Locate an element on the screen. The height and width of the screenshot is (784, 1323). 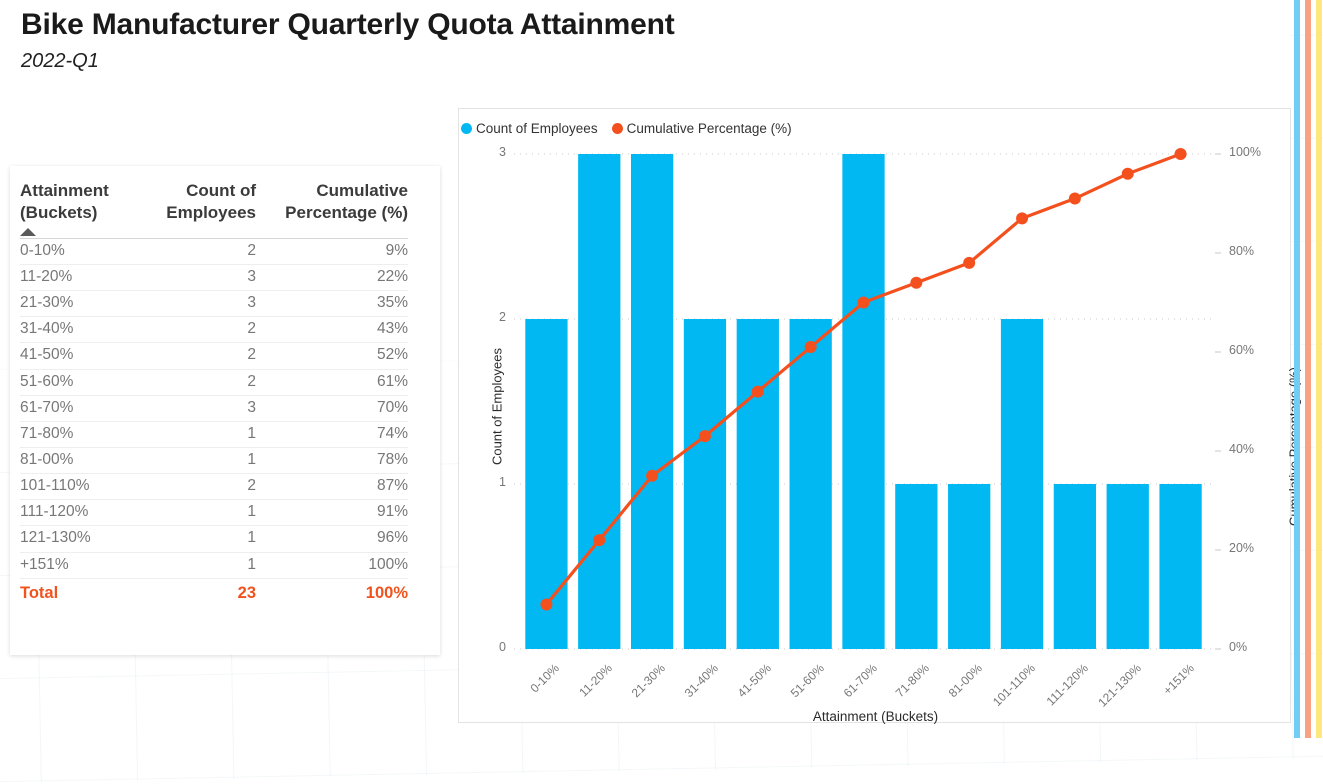
table-row: 111-120% 1 91% is located at coordinates (214, 513).